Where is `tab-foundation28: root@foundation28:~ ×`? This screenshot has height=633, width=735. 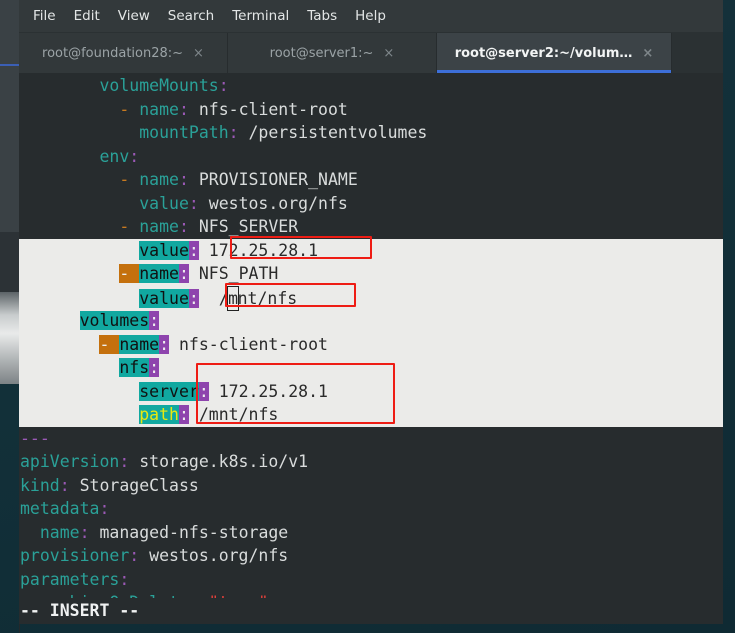 tab-foundation28: root@foundation28:~ × is located at coordinates (123, 53).